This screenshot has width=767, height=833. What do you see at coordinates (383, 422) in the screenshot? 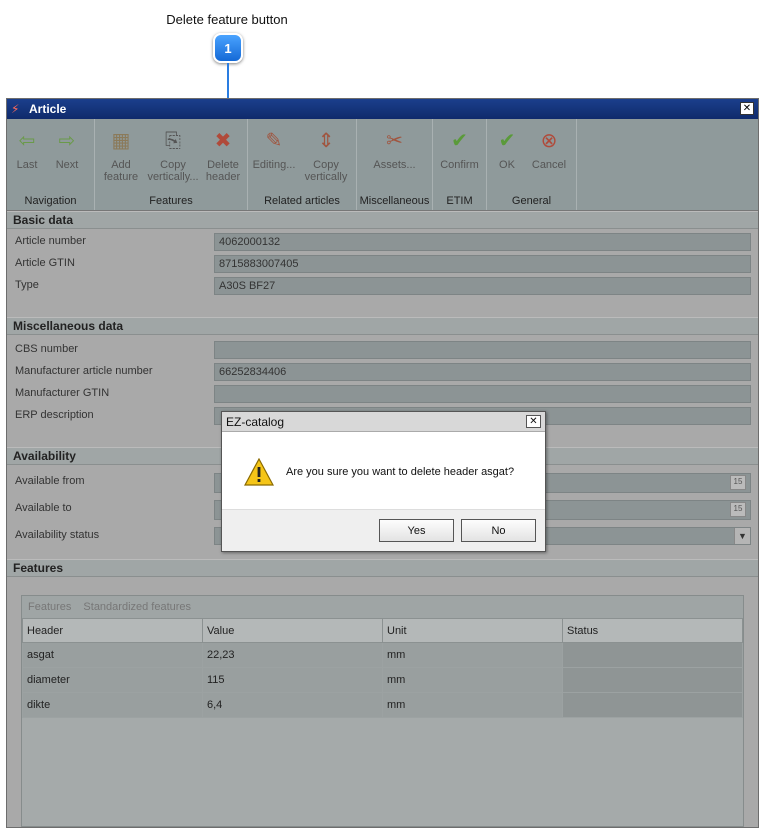
I see `dialog-titlebar: EZ-catalog ✕` at bounding box center [383, 422].